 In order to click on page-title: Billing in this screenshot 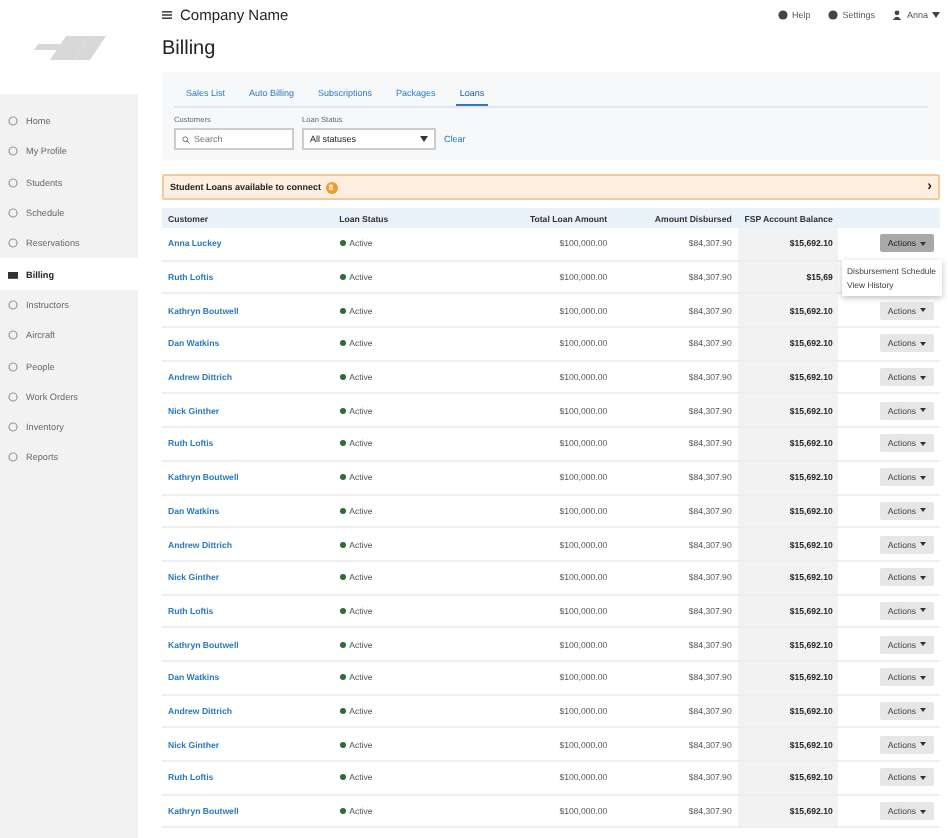, I will do `click(190, 49)`.